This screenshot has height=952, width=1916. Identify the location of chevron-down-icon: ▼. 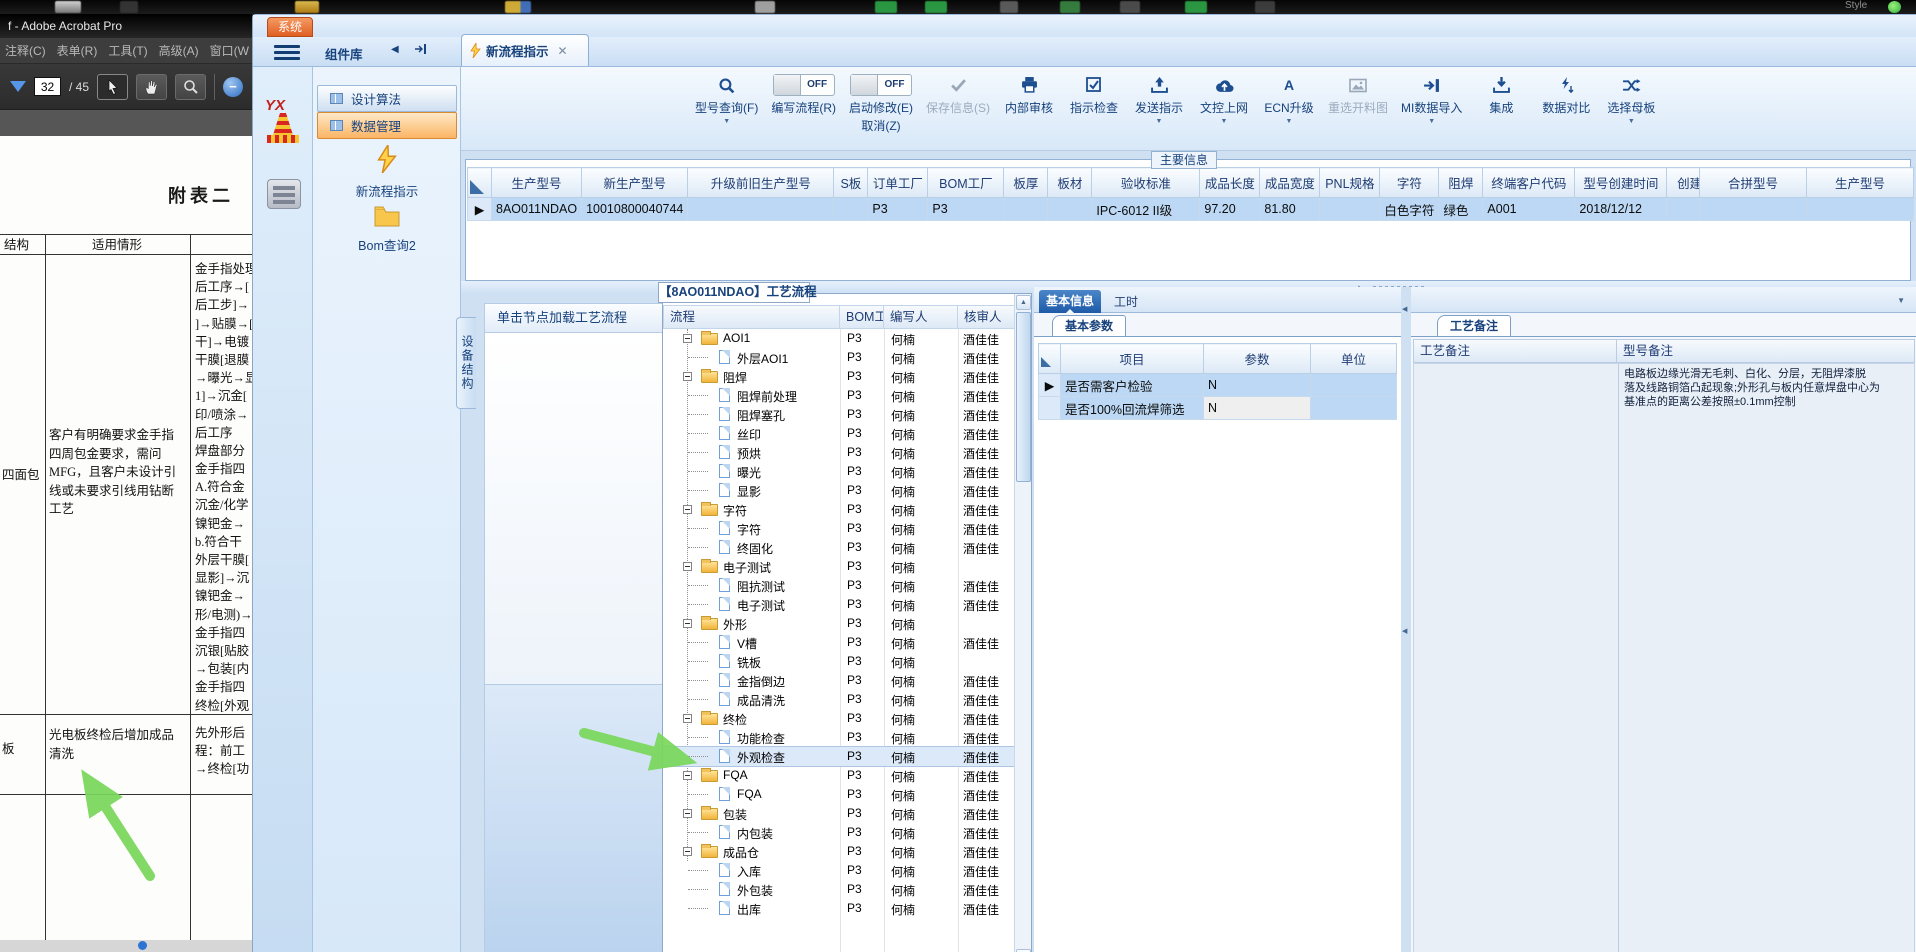
(1901, 300).